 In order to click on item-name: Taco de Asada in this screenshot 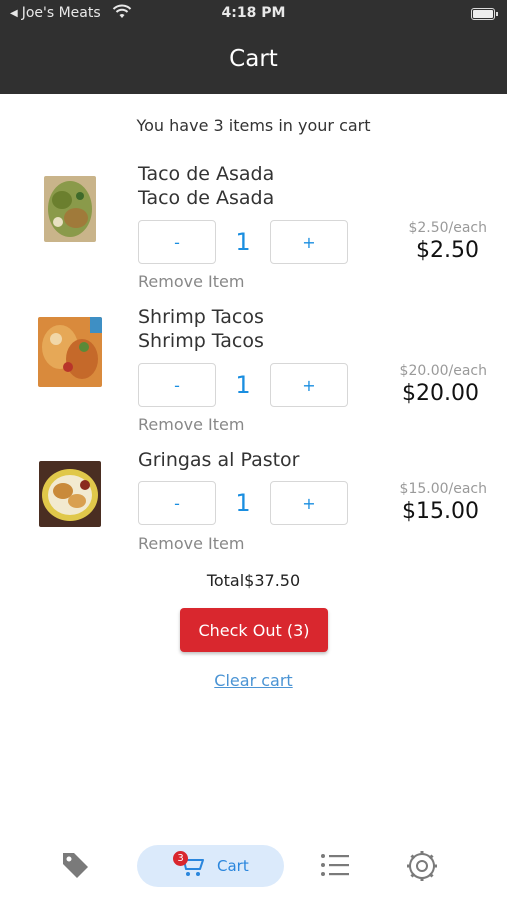, I will do `click(206, 174)`.